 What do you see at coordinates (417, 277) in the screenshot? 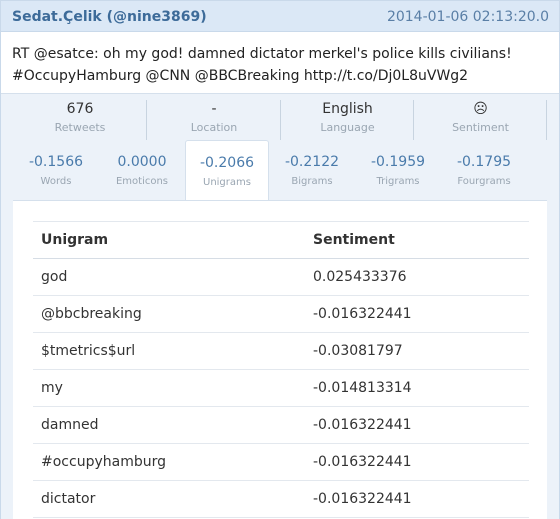
I see `sentiment-cell: 0.025433376` at bounding box center [417, 277].